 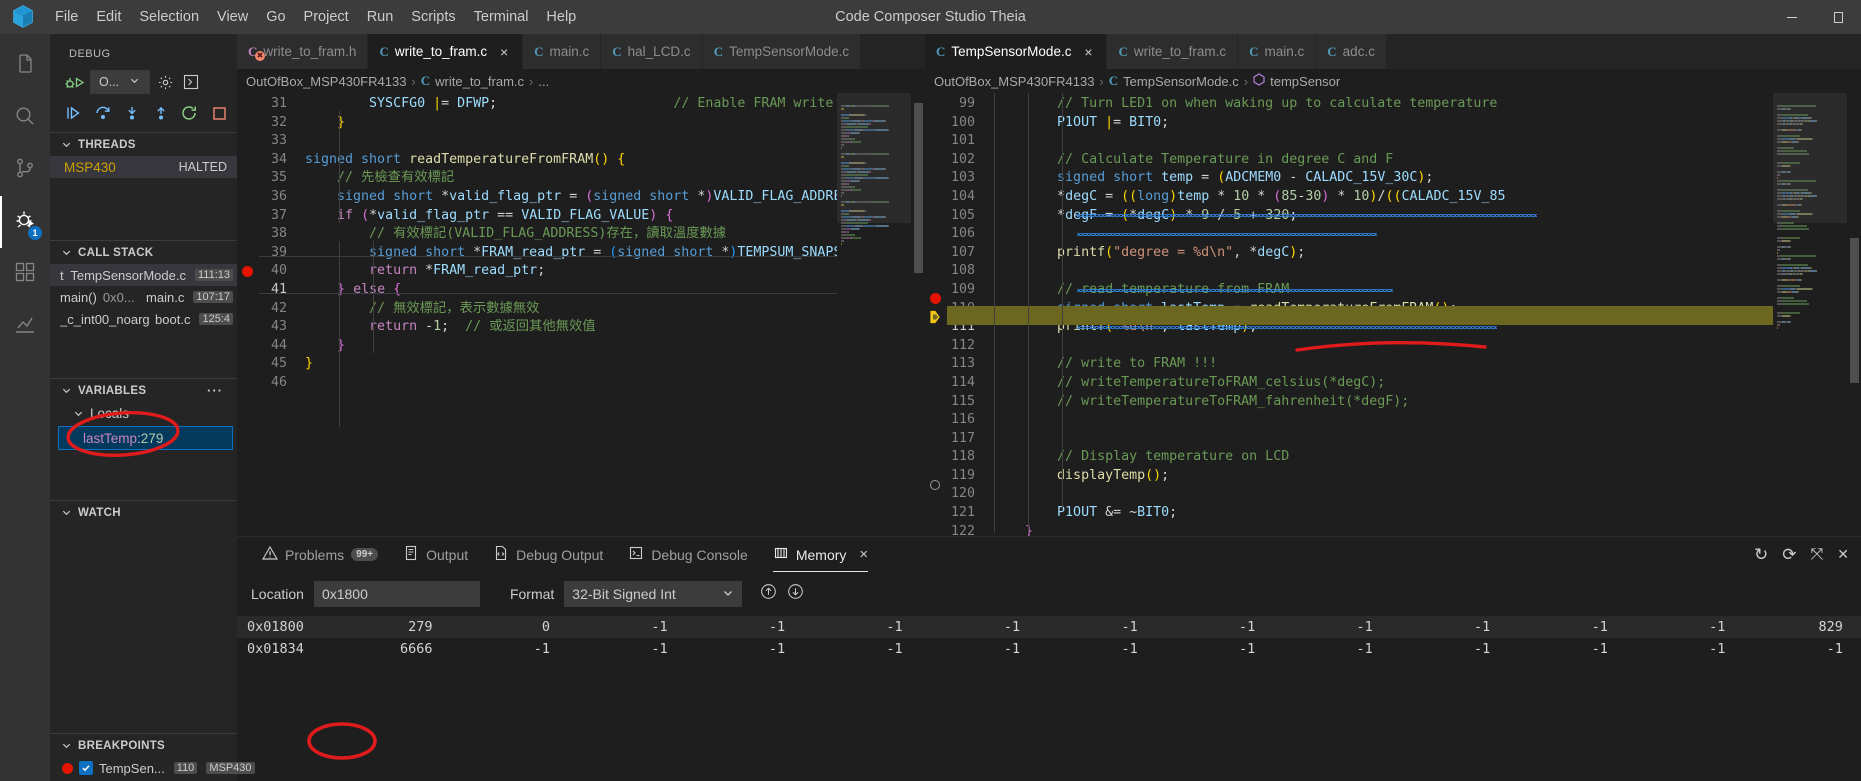 I want to click on call-stack-row: t... TempSensorMode.c 111:13, so click(x=143, y=275).